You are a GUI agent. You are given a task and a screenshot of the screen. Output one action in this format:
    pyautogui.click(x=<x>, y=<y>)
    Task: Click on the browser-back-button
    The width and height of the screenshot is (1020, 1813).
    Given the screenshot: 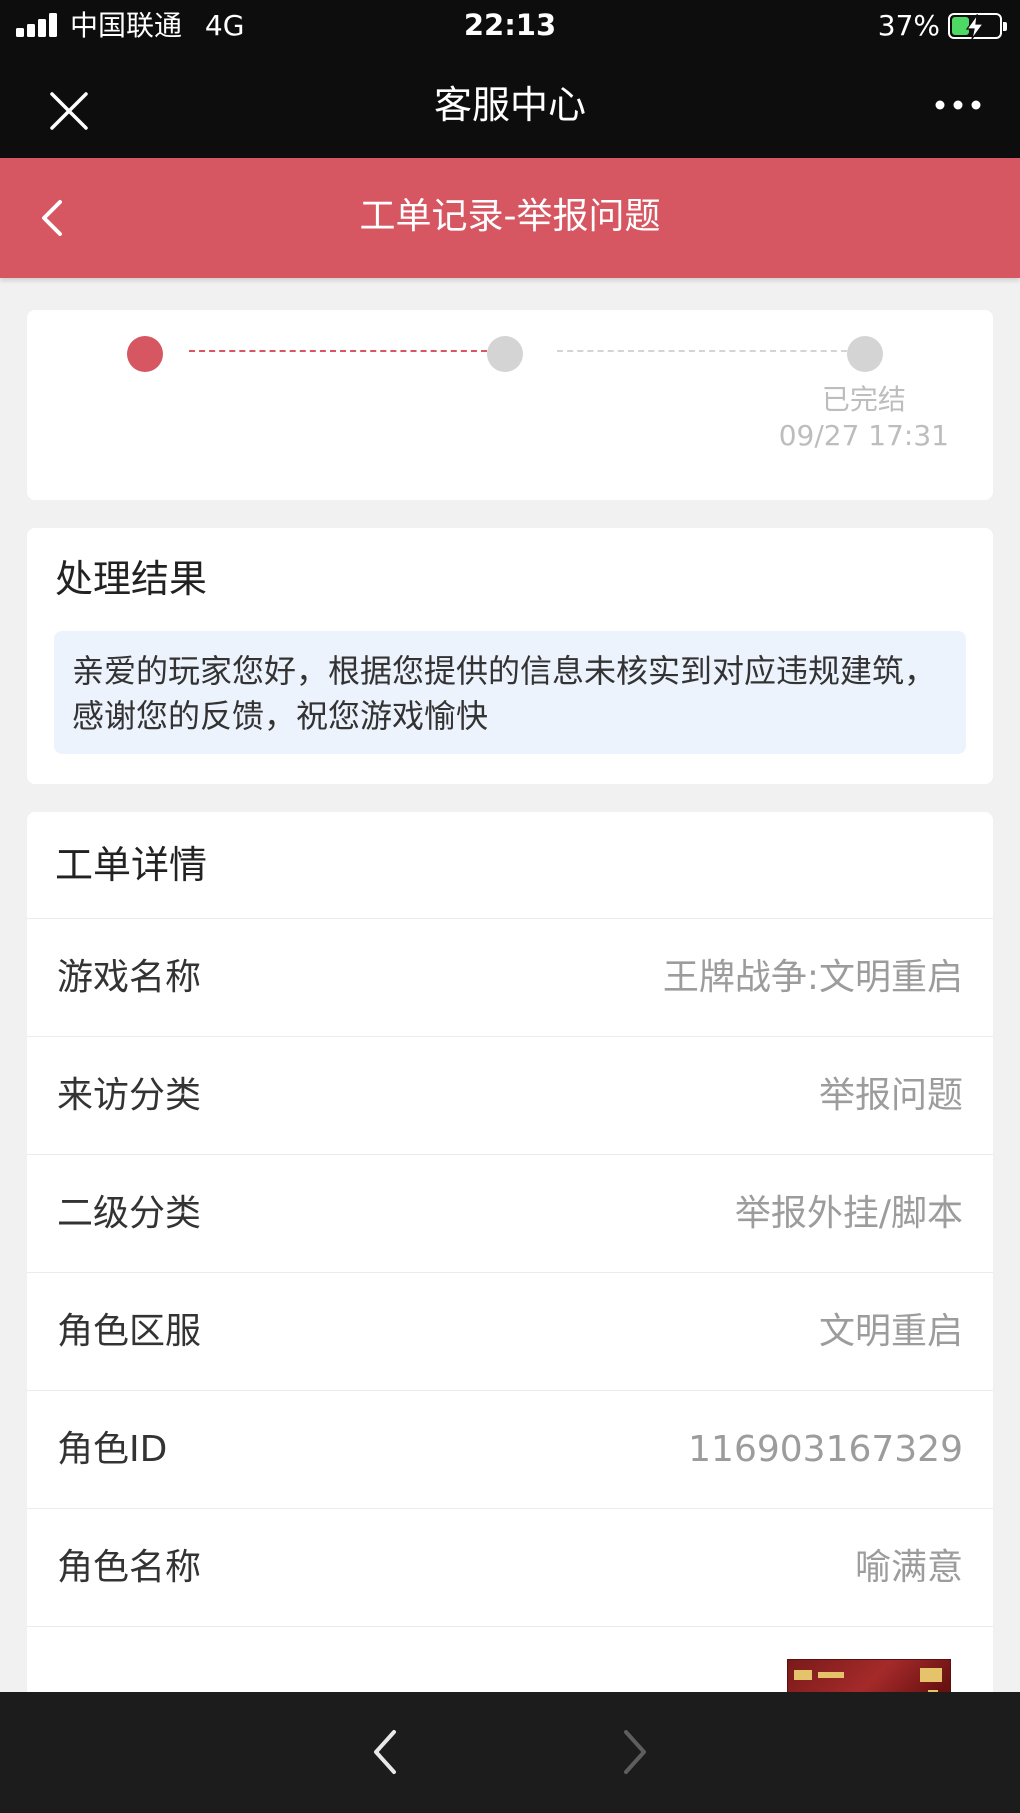 What is the action you would take?
    pyautogui.click(x=388, y=1752)
    